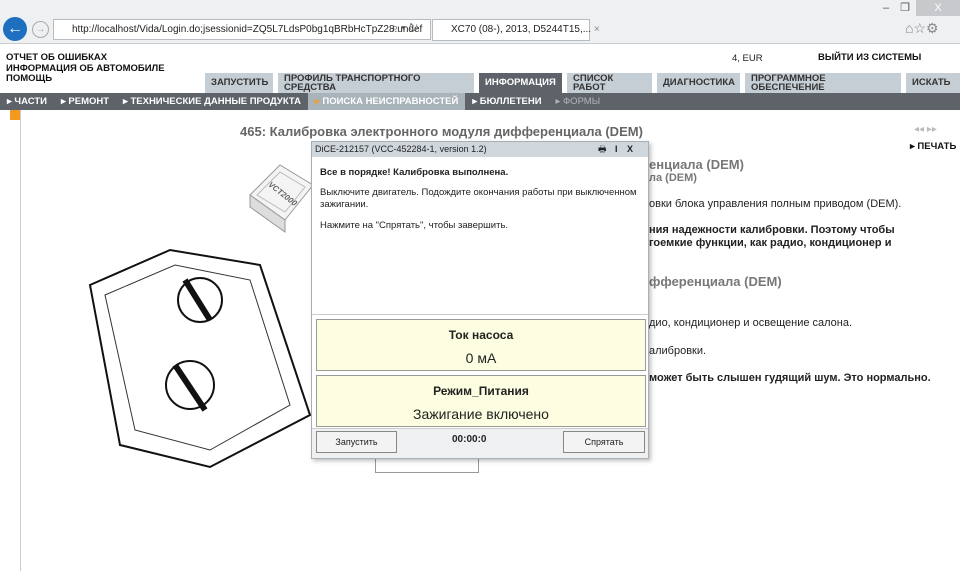 The height and width of the screenshot is (571, 960). I want to click on error-report-link: ОТЧЕТ ОБ ОШИБКАХ, so click(85, 58).